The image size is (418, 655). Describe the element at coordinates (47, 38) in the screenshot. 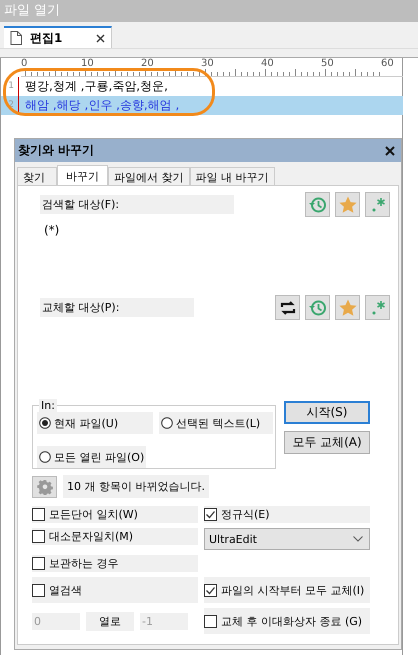

I see `tab-label: 편집1` at that location.